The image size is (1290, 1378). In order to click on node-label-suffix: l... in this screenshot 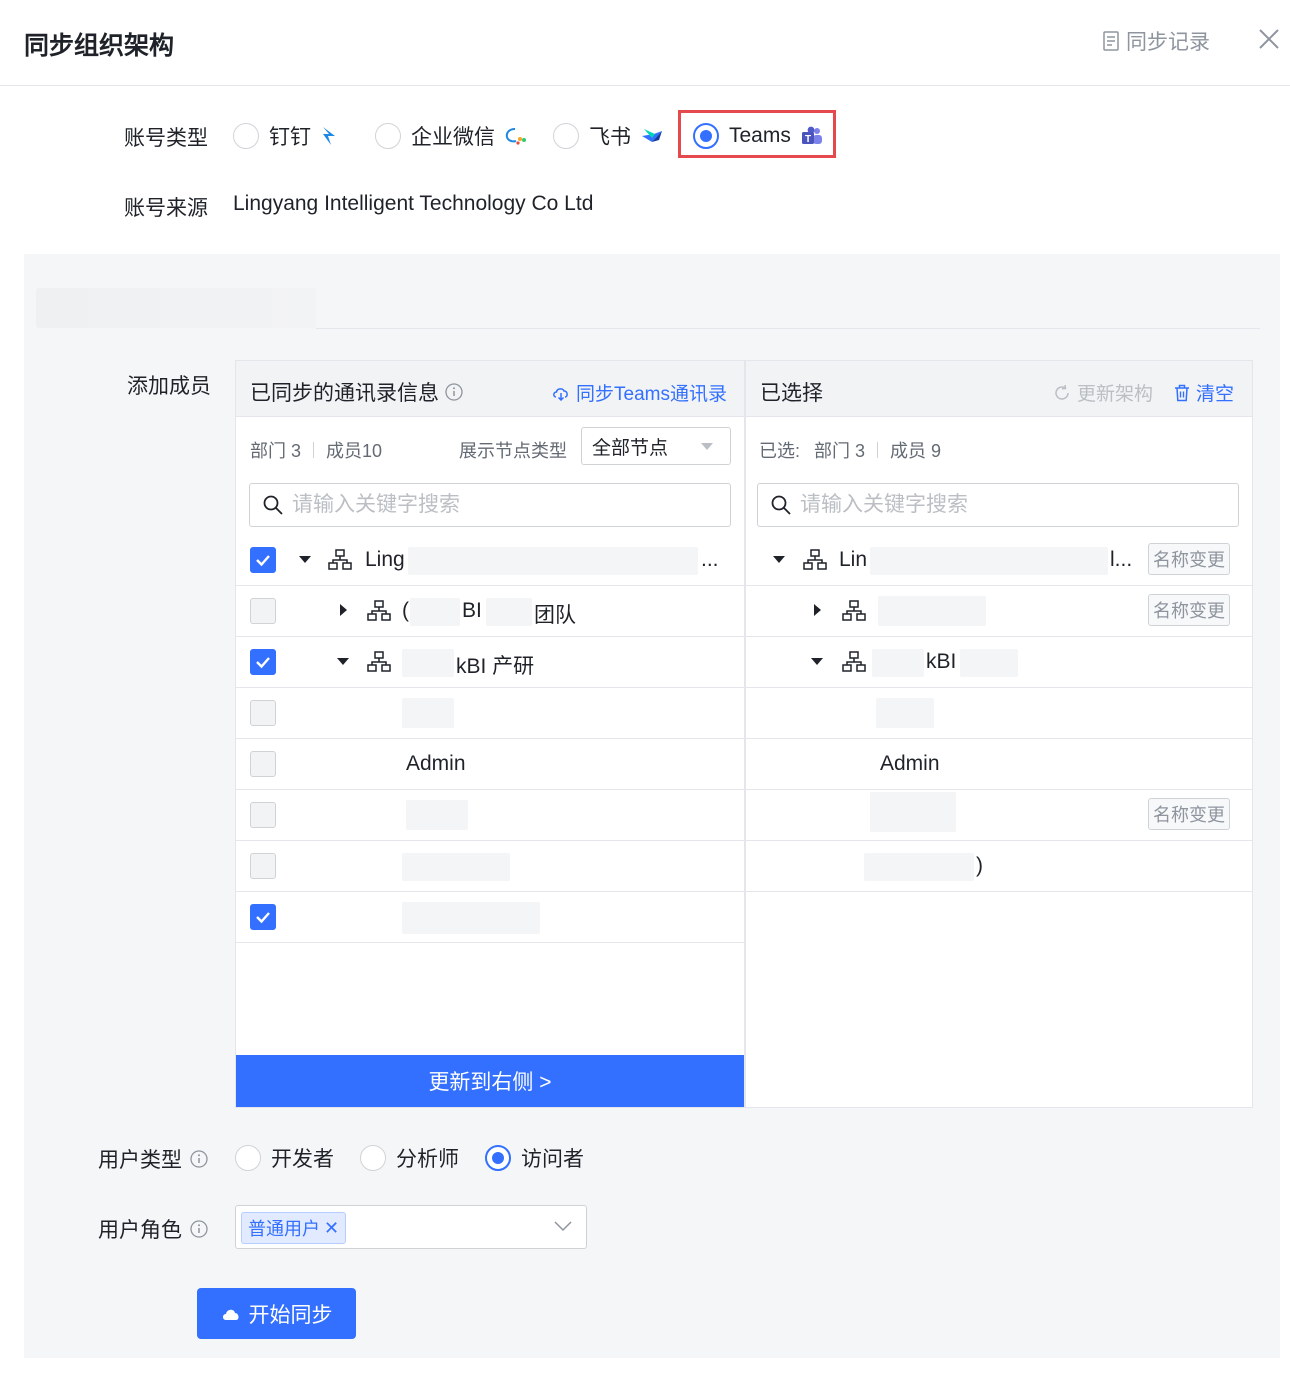, I will do `click(1121, 559)`.